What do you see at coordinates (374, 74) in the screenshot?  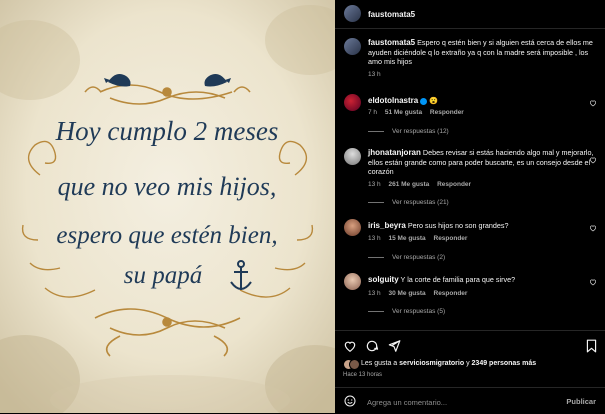 I see `caption-time: 13 h` at bounding box center [374, 74].